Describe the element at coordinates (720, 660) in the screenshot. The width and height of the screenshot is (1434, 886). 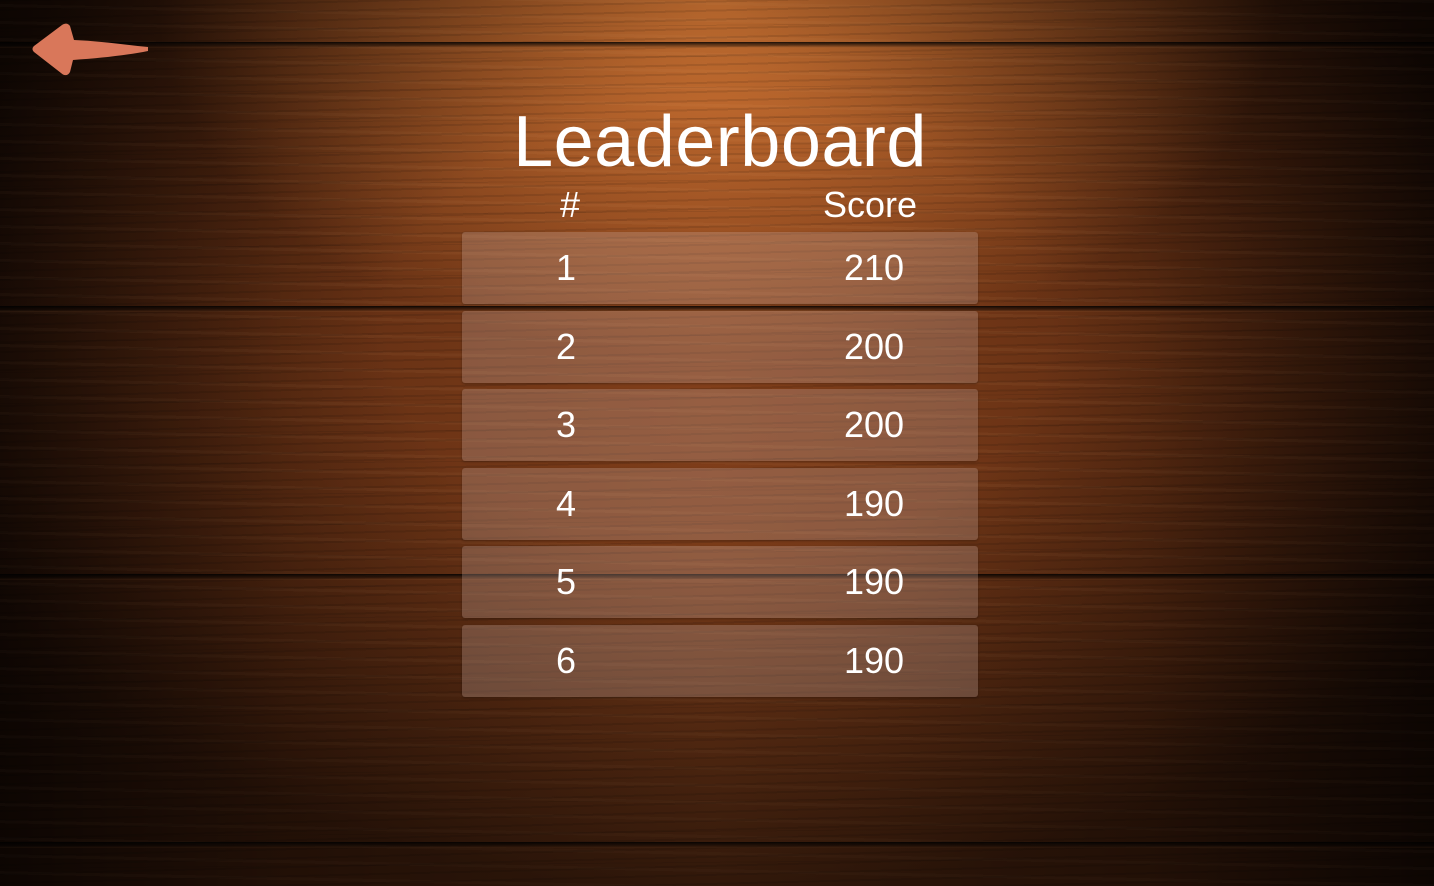
I see `leaderboard-row: 6 190` at that location.